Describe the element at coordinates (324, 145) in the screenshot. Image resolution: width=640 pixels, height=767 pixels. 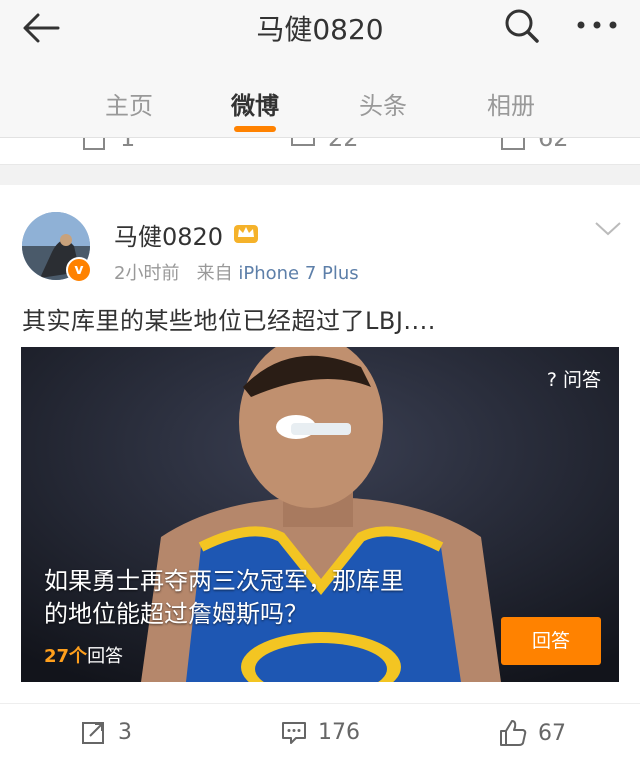
I see `comment-button: 22` at that location.